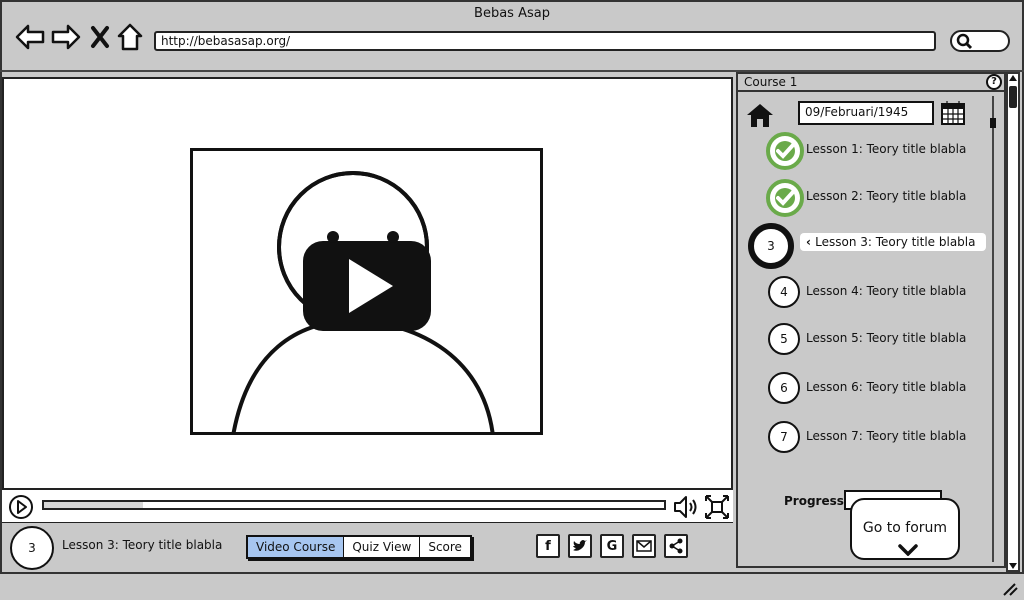 The image size is (1024, 600). I want to click on scroll-thumb, so click(1013, 97).